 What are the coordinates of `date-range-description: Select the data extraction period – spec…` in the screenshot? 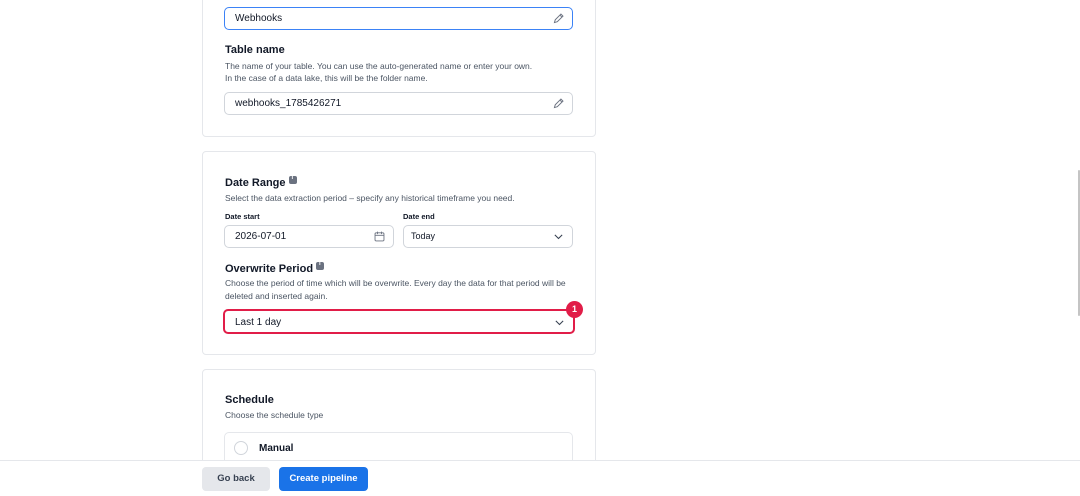 It's located at (370, 198).